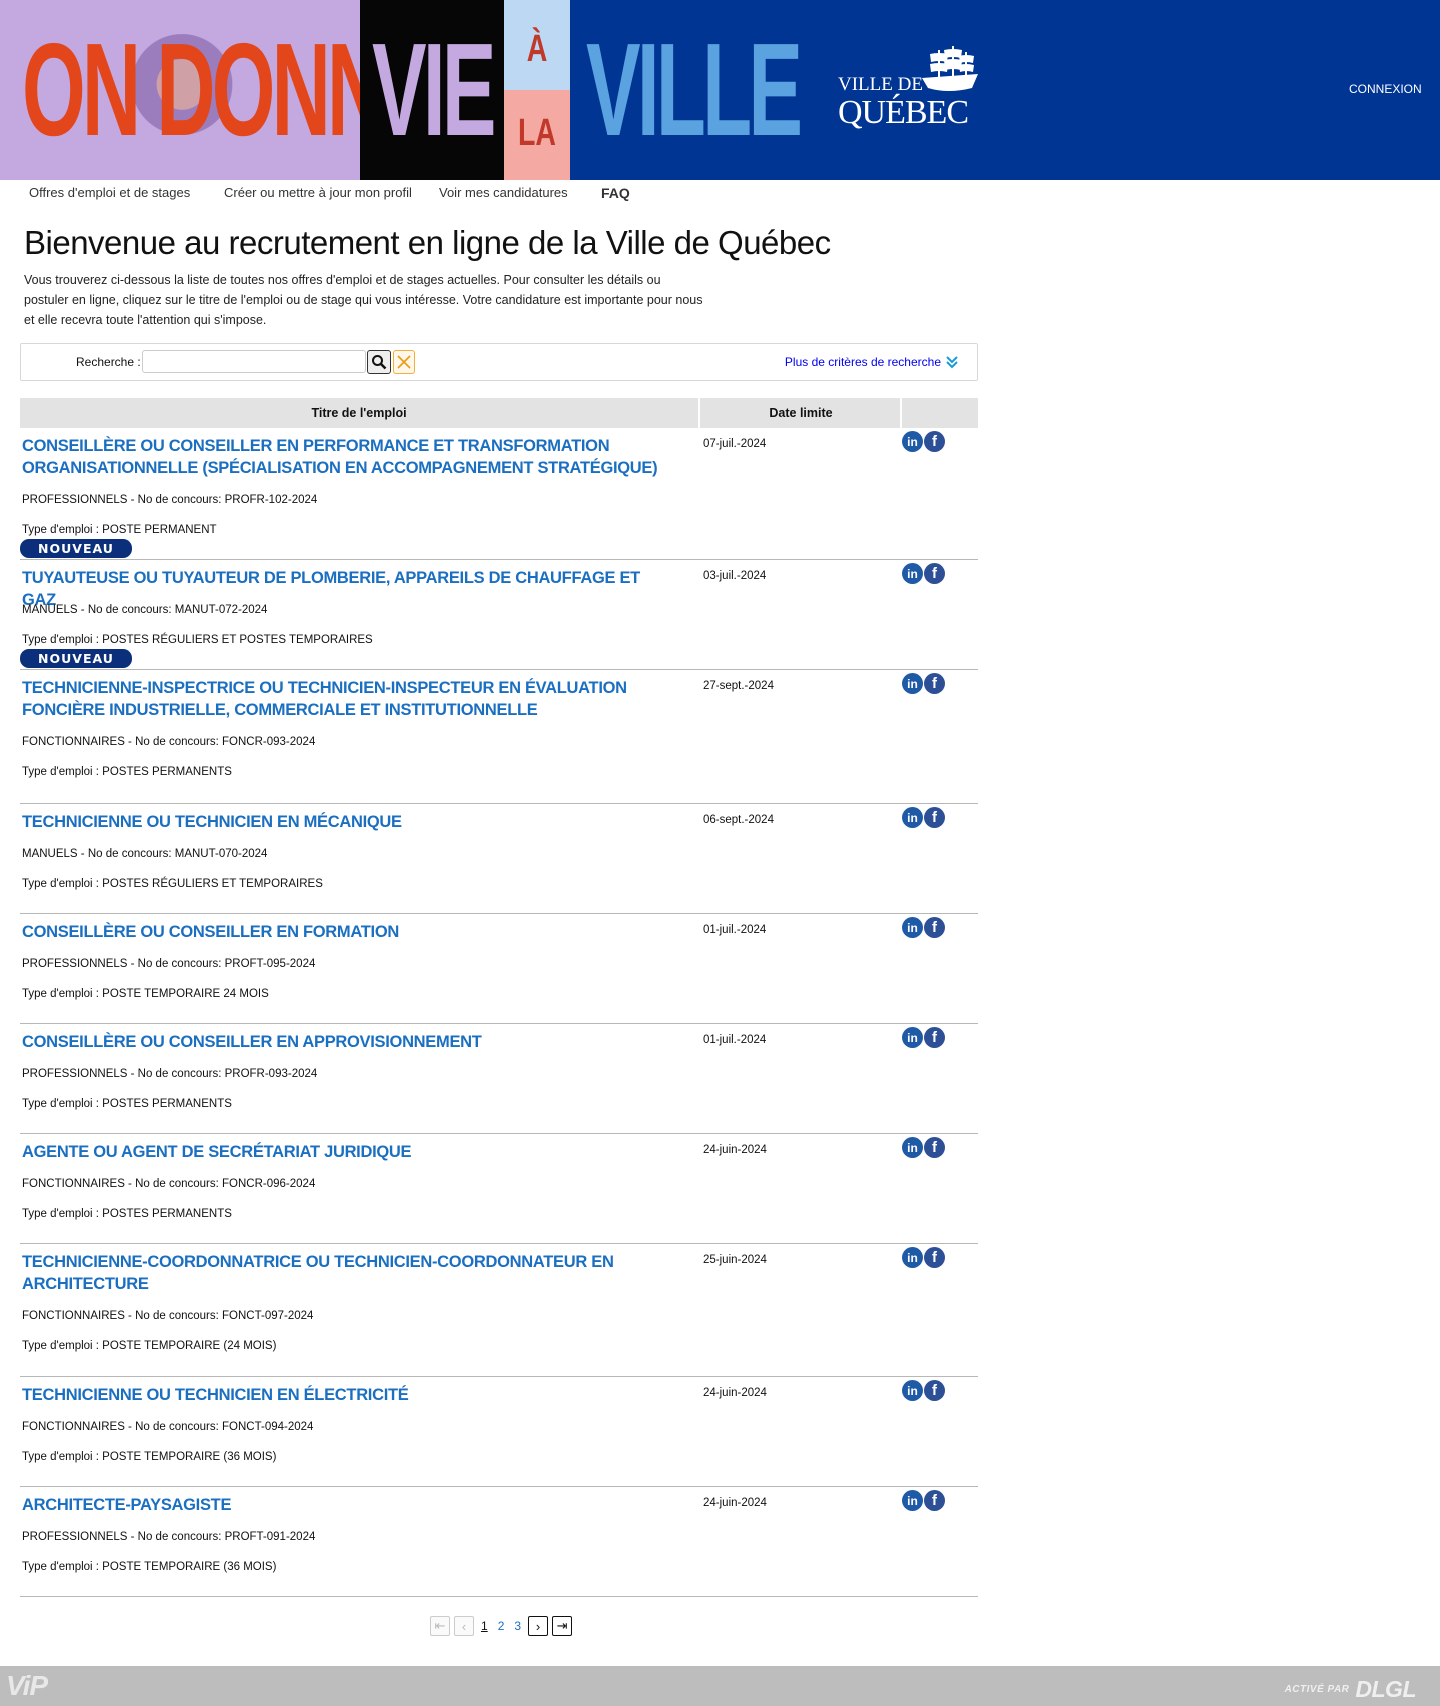 The height and width of the screenshot is (1706, 1440). I want to click on logo-text-quebec: QUÉBEC, so click(903, 112).